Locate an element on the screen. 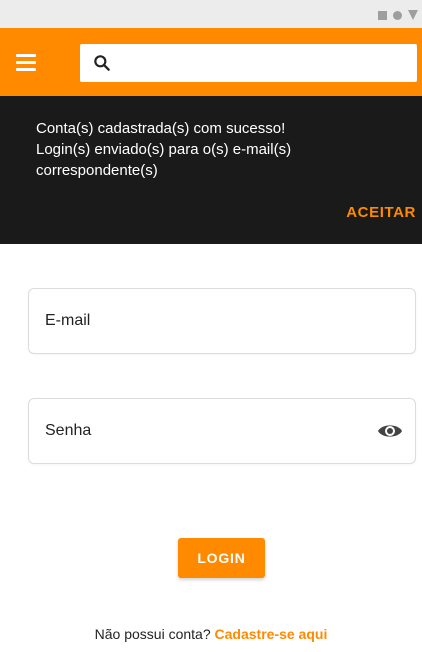  accept-button: ACEITAR is located at coordinates (381, 212).